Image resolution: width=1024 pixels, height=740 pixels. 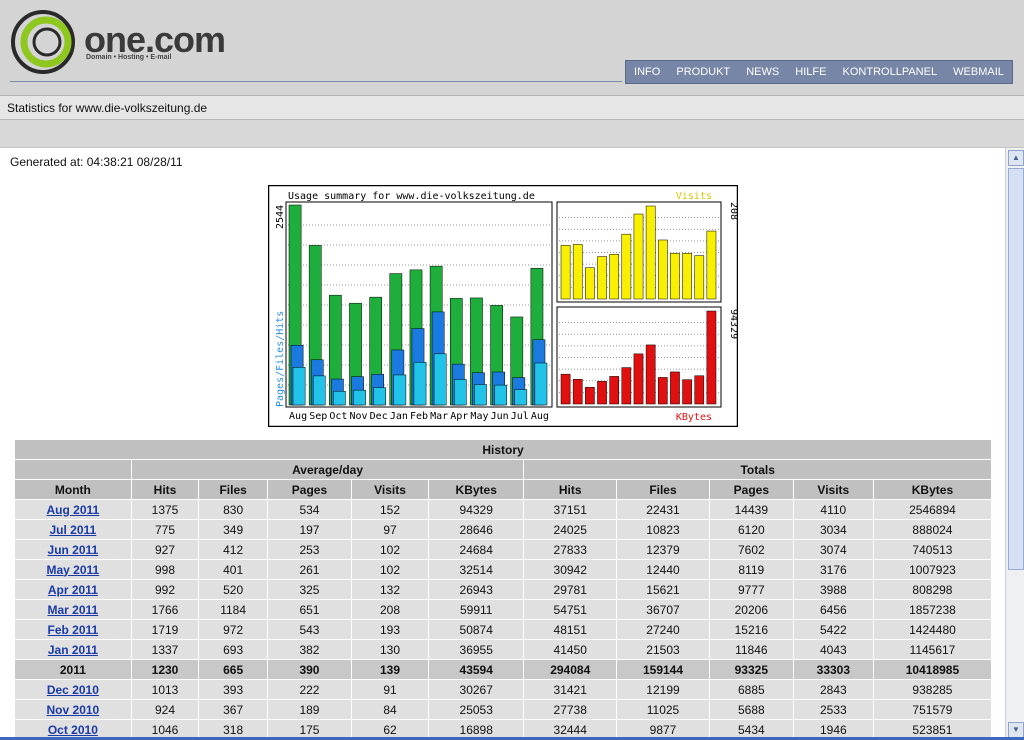 I want to click on month-cell: Dec 2010, so click(x=73, y=689).